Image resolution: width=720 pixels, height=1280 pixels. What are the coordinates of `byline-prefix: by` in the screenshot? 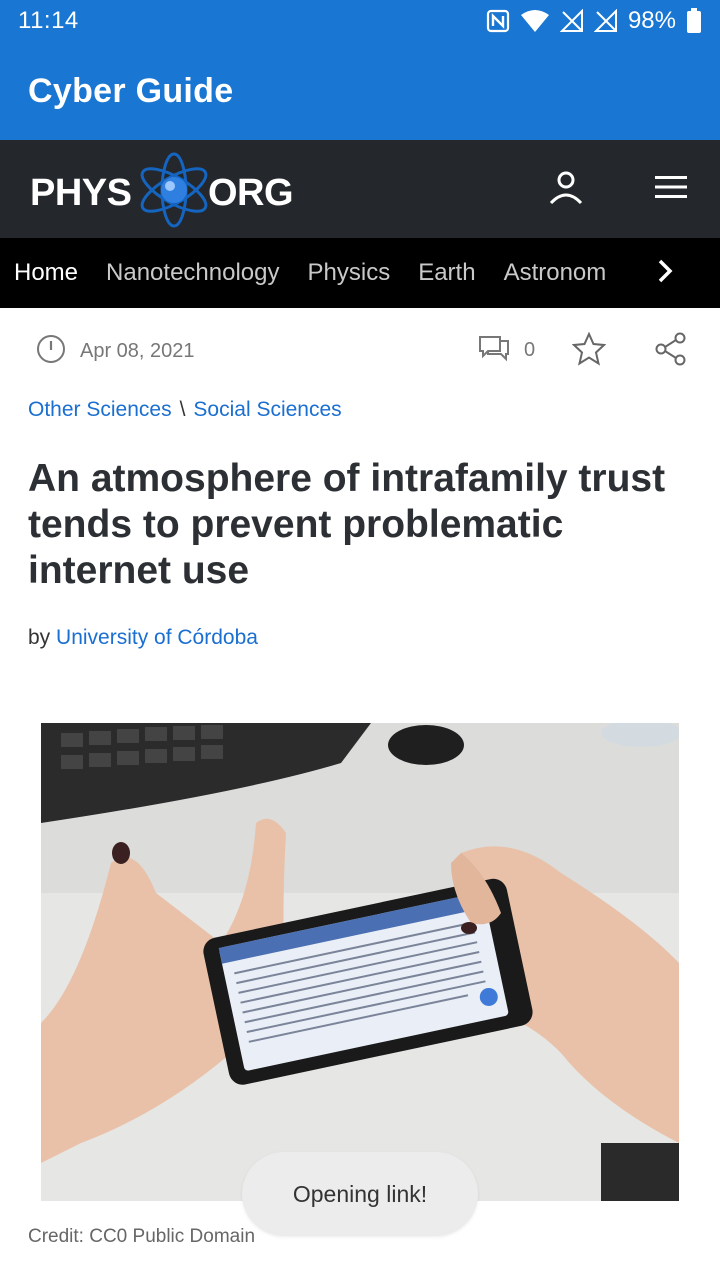 It's located at (39, 637).